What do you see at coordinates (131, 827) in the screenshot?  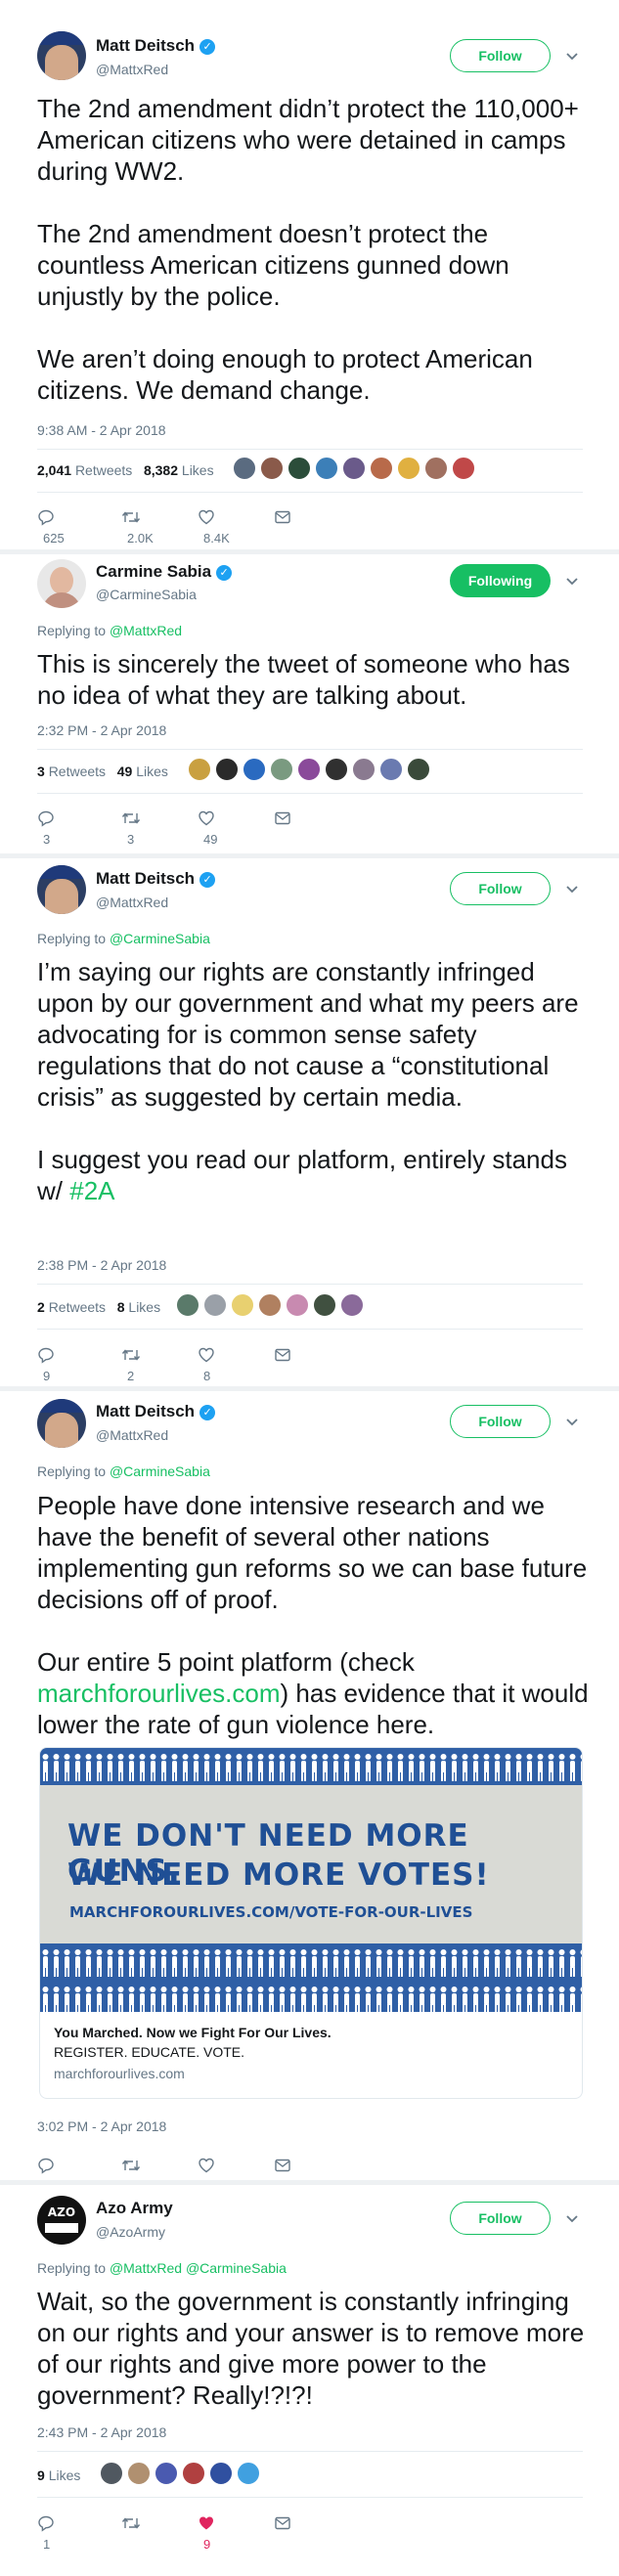 I see `retweet-button: 3` at bounding box center [131, 827].